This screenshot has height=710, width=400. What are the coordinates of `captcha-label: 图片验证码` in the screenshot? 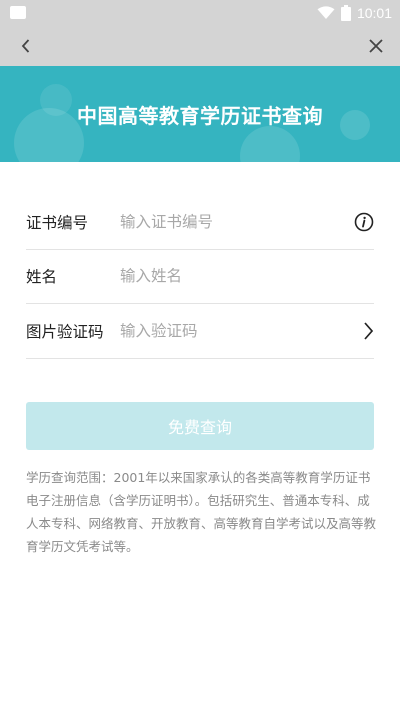 It's located at (65, 331).